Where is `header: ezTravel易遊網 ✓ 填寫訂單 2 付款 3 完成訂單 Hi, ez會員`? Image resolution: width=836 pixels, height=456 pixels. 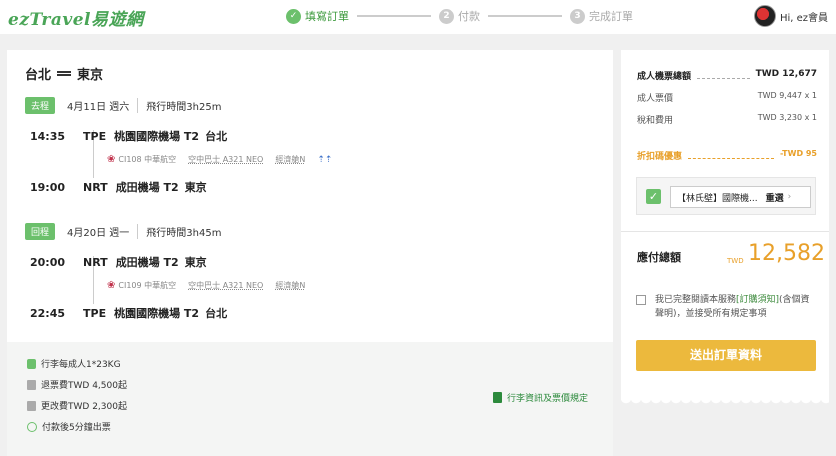
header: ezTravel易遊網 ✓ 填寫訂單 2 付款 3 完成訂單 Hi, ez會員 is located at coordinates (418, 17).